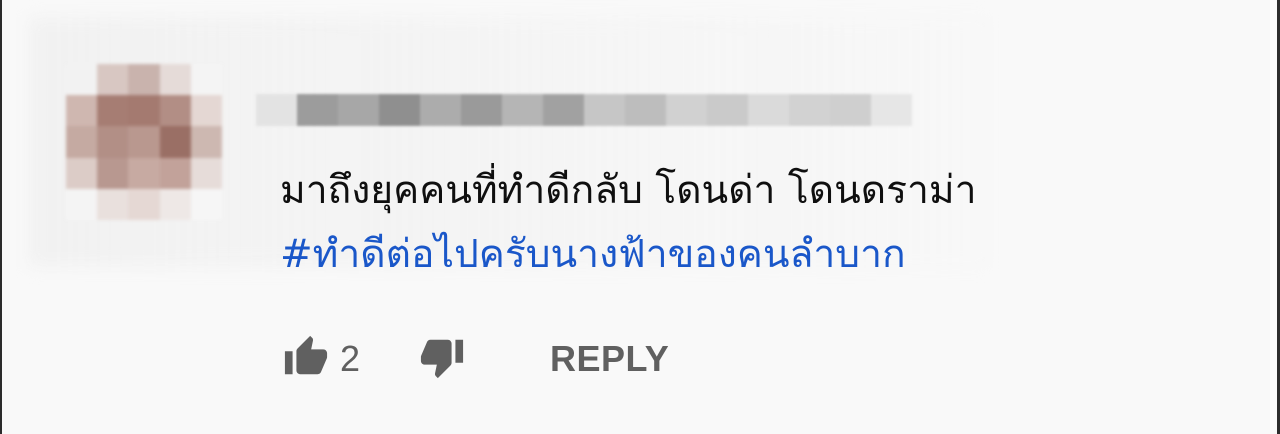  I want to click on thumb-down-icon, so click(442, 359).